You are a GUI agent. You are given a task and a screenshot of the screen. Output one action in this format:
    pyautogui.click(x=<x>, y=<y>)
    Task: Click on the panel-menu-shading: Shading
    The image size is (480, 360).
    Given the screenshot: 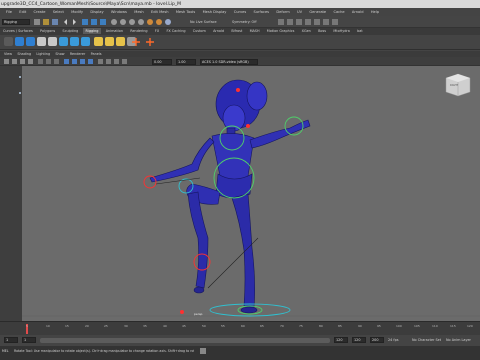 What is the action you would take?
    pyautogui.click(x=24, y=54)
    